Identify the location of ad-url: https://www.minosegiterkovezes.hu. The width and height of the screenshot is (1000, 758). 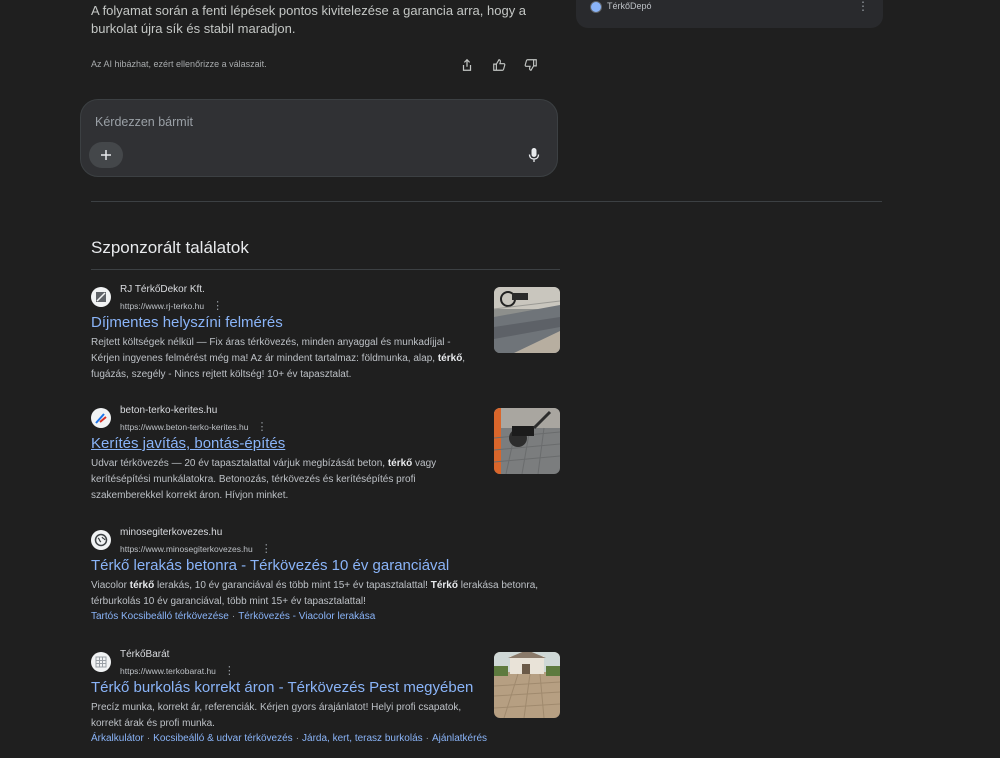
(186, 549).